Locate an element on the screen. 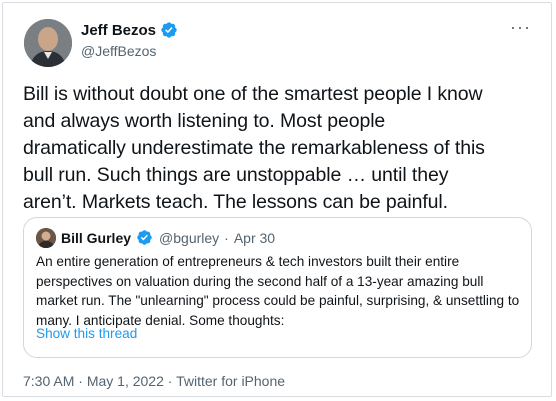  tweet-time: 7:30 AM is located at coordinates (48, 381).